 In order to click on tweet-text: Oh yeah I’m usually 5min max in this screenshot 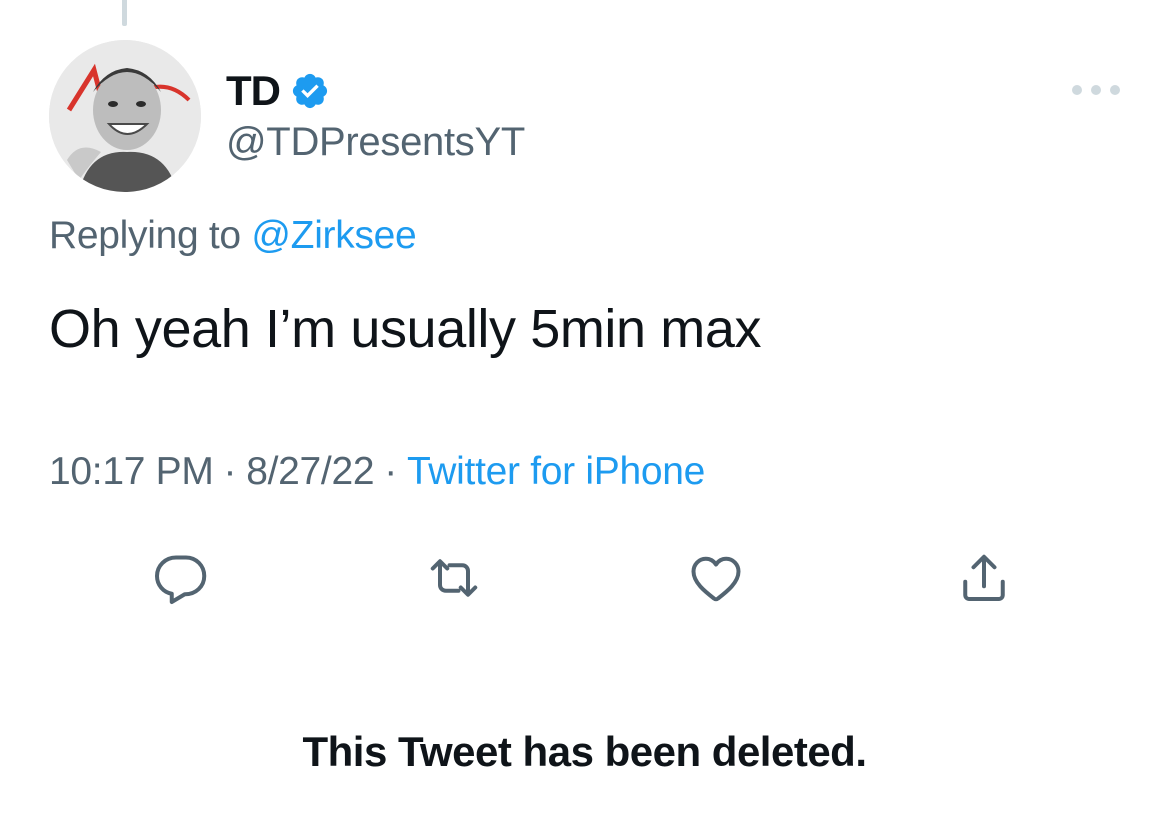, I will do `click(405, 329)`.